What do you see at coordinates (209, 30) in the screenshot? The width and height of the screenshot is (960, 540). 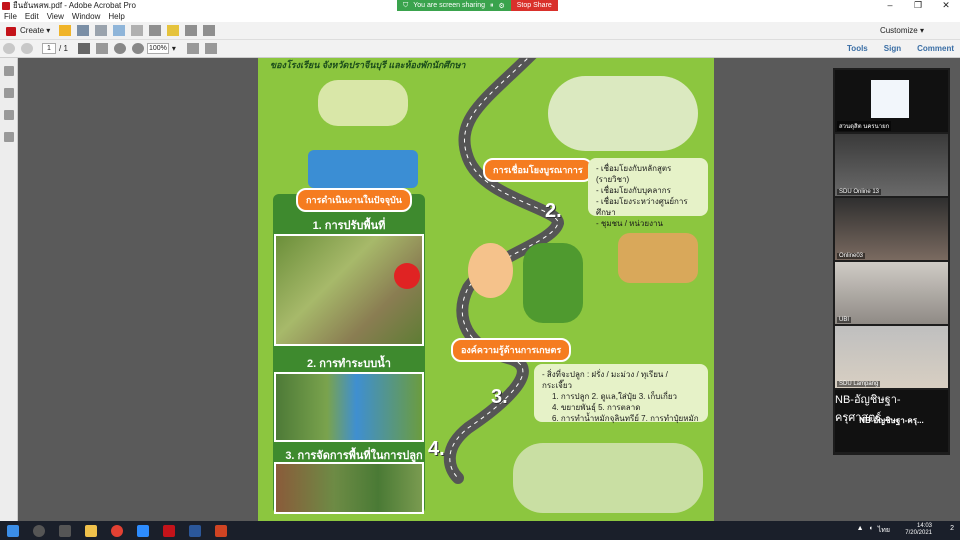 I see `sign-icon` at bounding box center [209, 30].